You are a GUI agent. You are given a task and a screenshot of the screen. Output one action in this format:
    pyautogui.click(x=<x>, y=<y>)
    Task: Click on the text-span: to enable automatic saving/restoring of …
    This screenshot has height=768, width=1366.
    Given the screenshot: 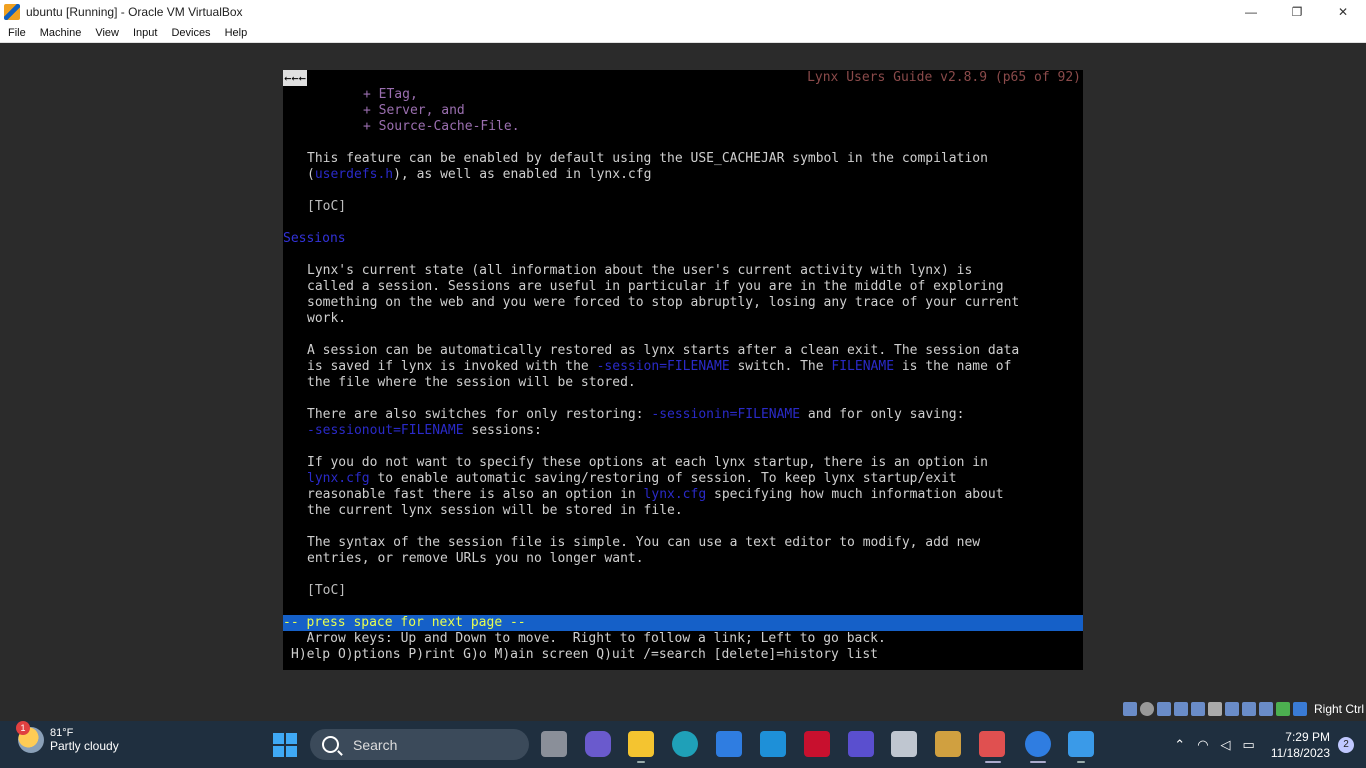 What is the action you would take?
    pyautogui.click(x=663, y=478)
    